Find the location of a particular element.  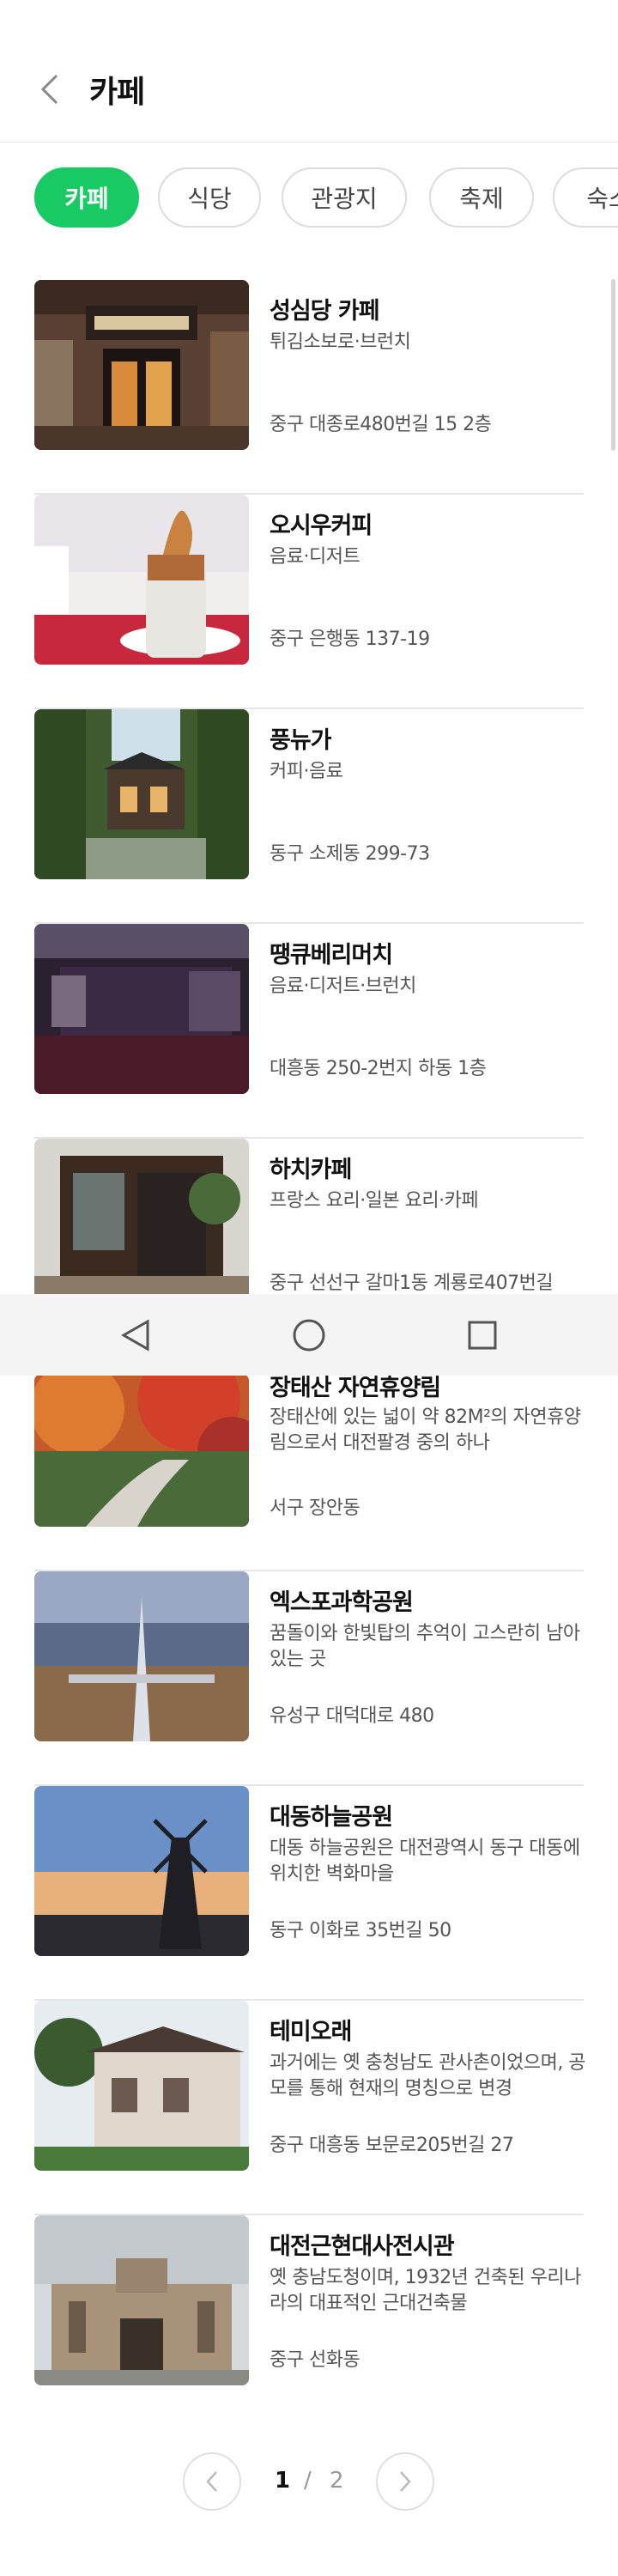

back-button is located at coordinates (49, 89).